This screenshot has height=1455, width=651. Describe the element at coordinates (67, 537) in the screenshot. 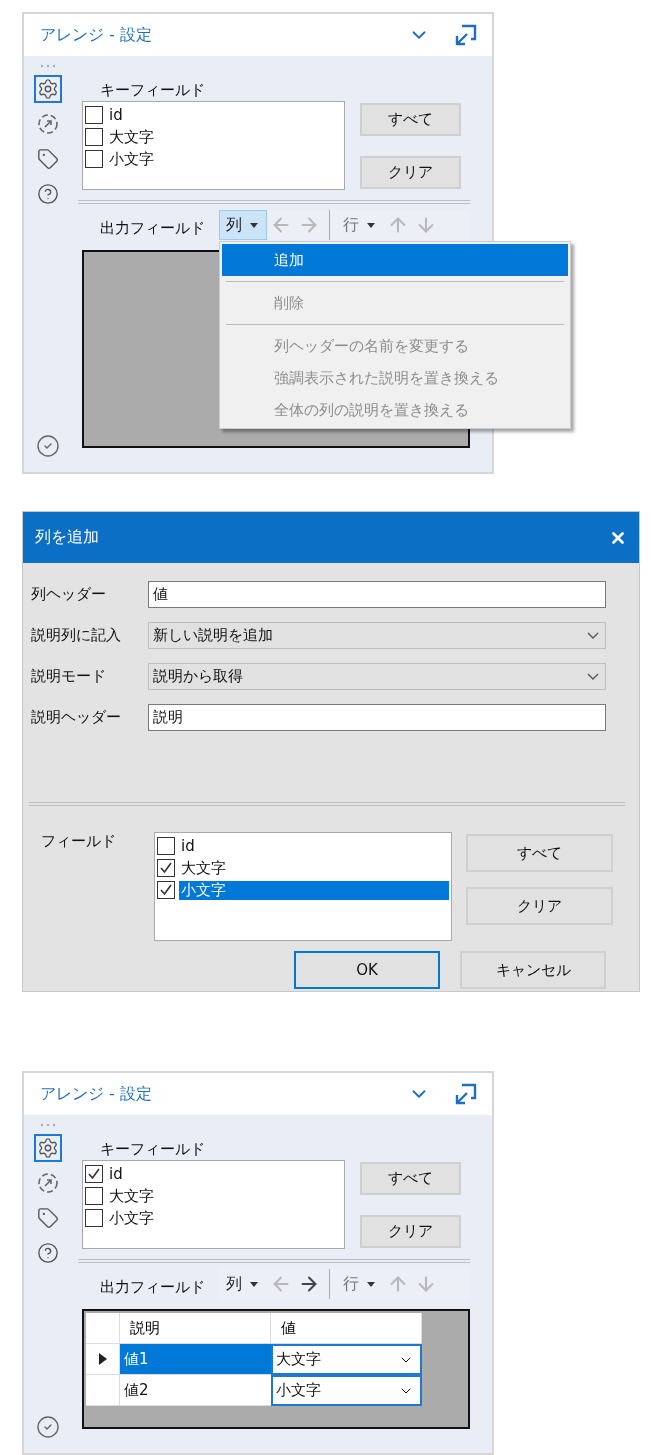

I see `dialog-title: 列を追加` at that location.